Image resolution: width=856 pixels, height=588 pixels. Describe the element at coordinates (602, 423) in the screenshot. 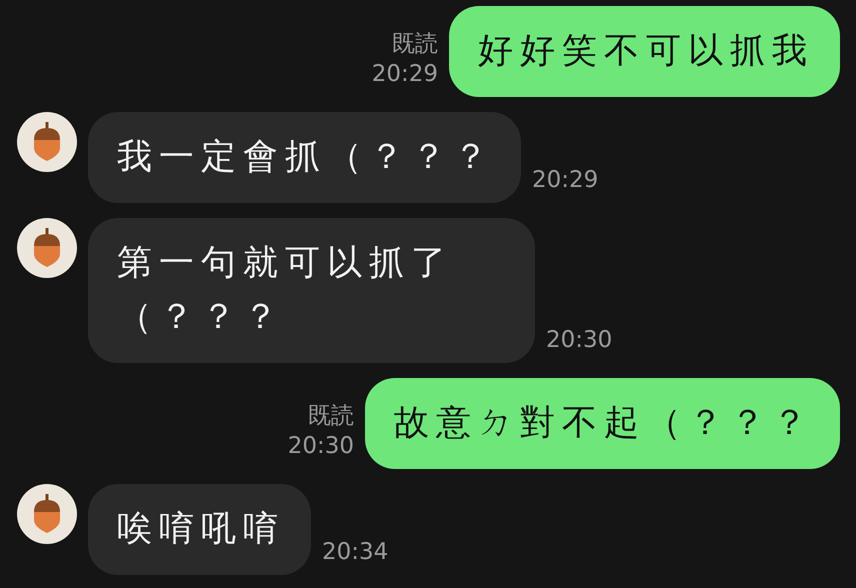

I see `message-bubble: 故意ㄉ對不起（？？？` at that location.